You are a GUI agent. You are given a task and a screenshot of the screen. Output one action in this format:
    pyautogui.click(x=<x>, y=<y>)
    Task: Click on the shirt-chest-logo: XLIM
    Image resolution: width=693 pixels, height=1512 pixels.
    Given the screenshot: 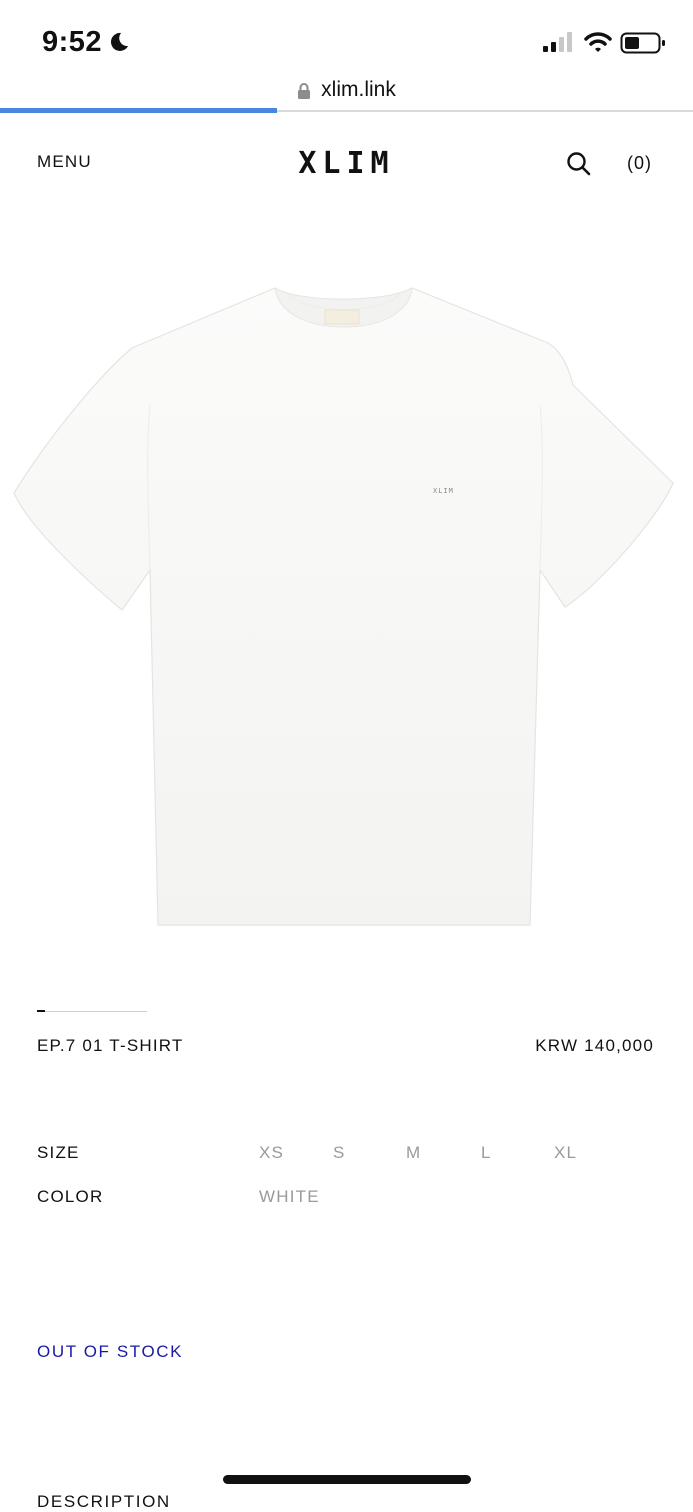 What is the action you would take?
    pyautogui.click(x=443, y=491)
    